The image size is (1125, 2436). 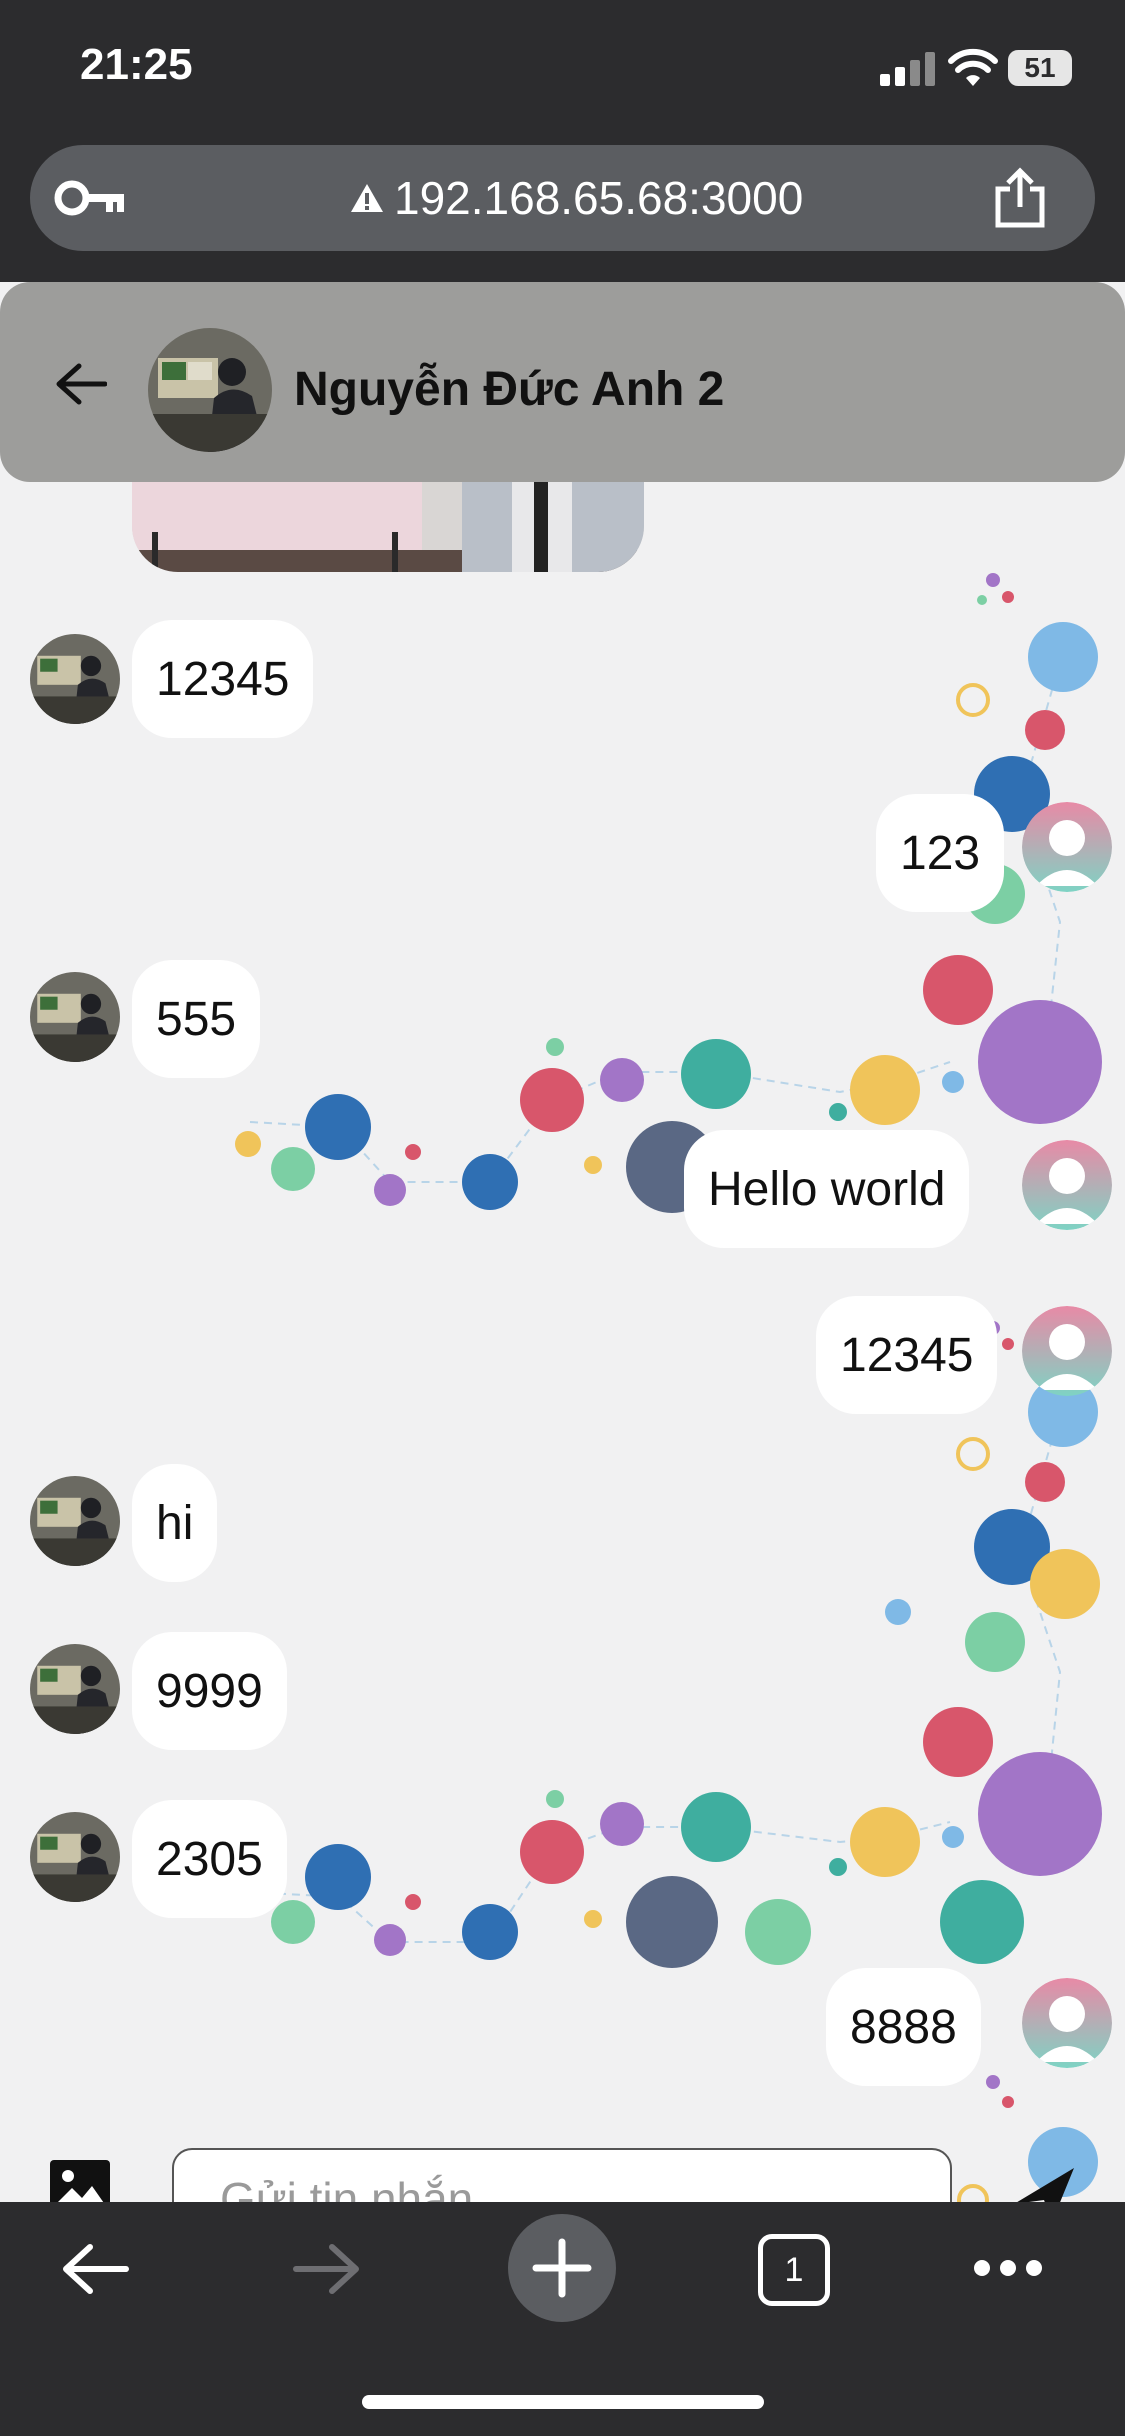 I want to click on forward-icon, so click(x=327, y=2269).